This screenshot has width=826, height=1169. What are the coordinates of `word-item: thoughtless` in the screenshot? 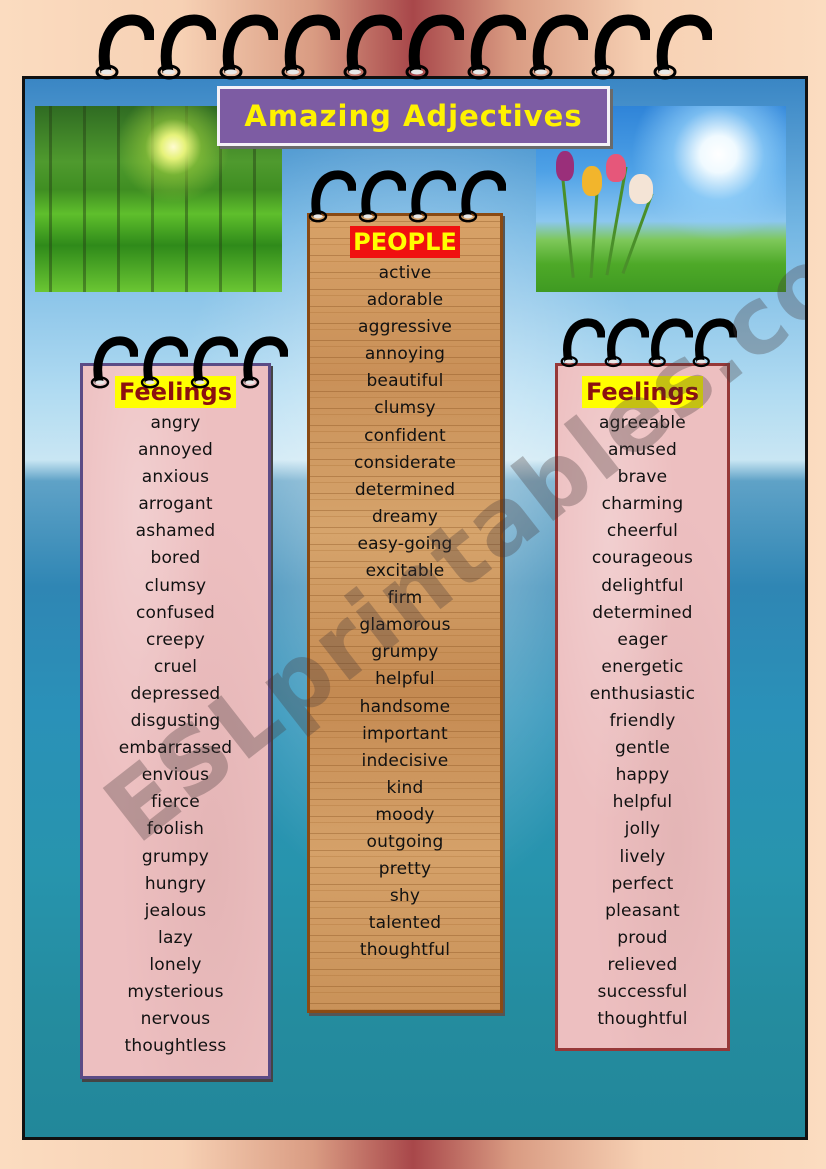 It's located at (175, 1046).